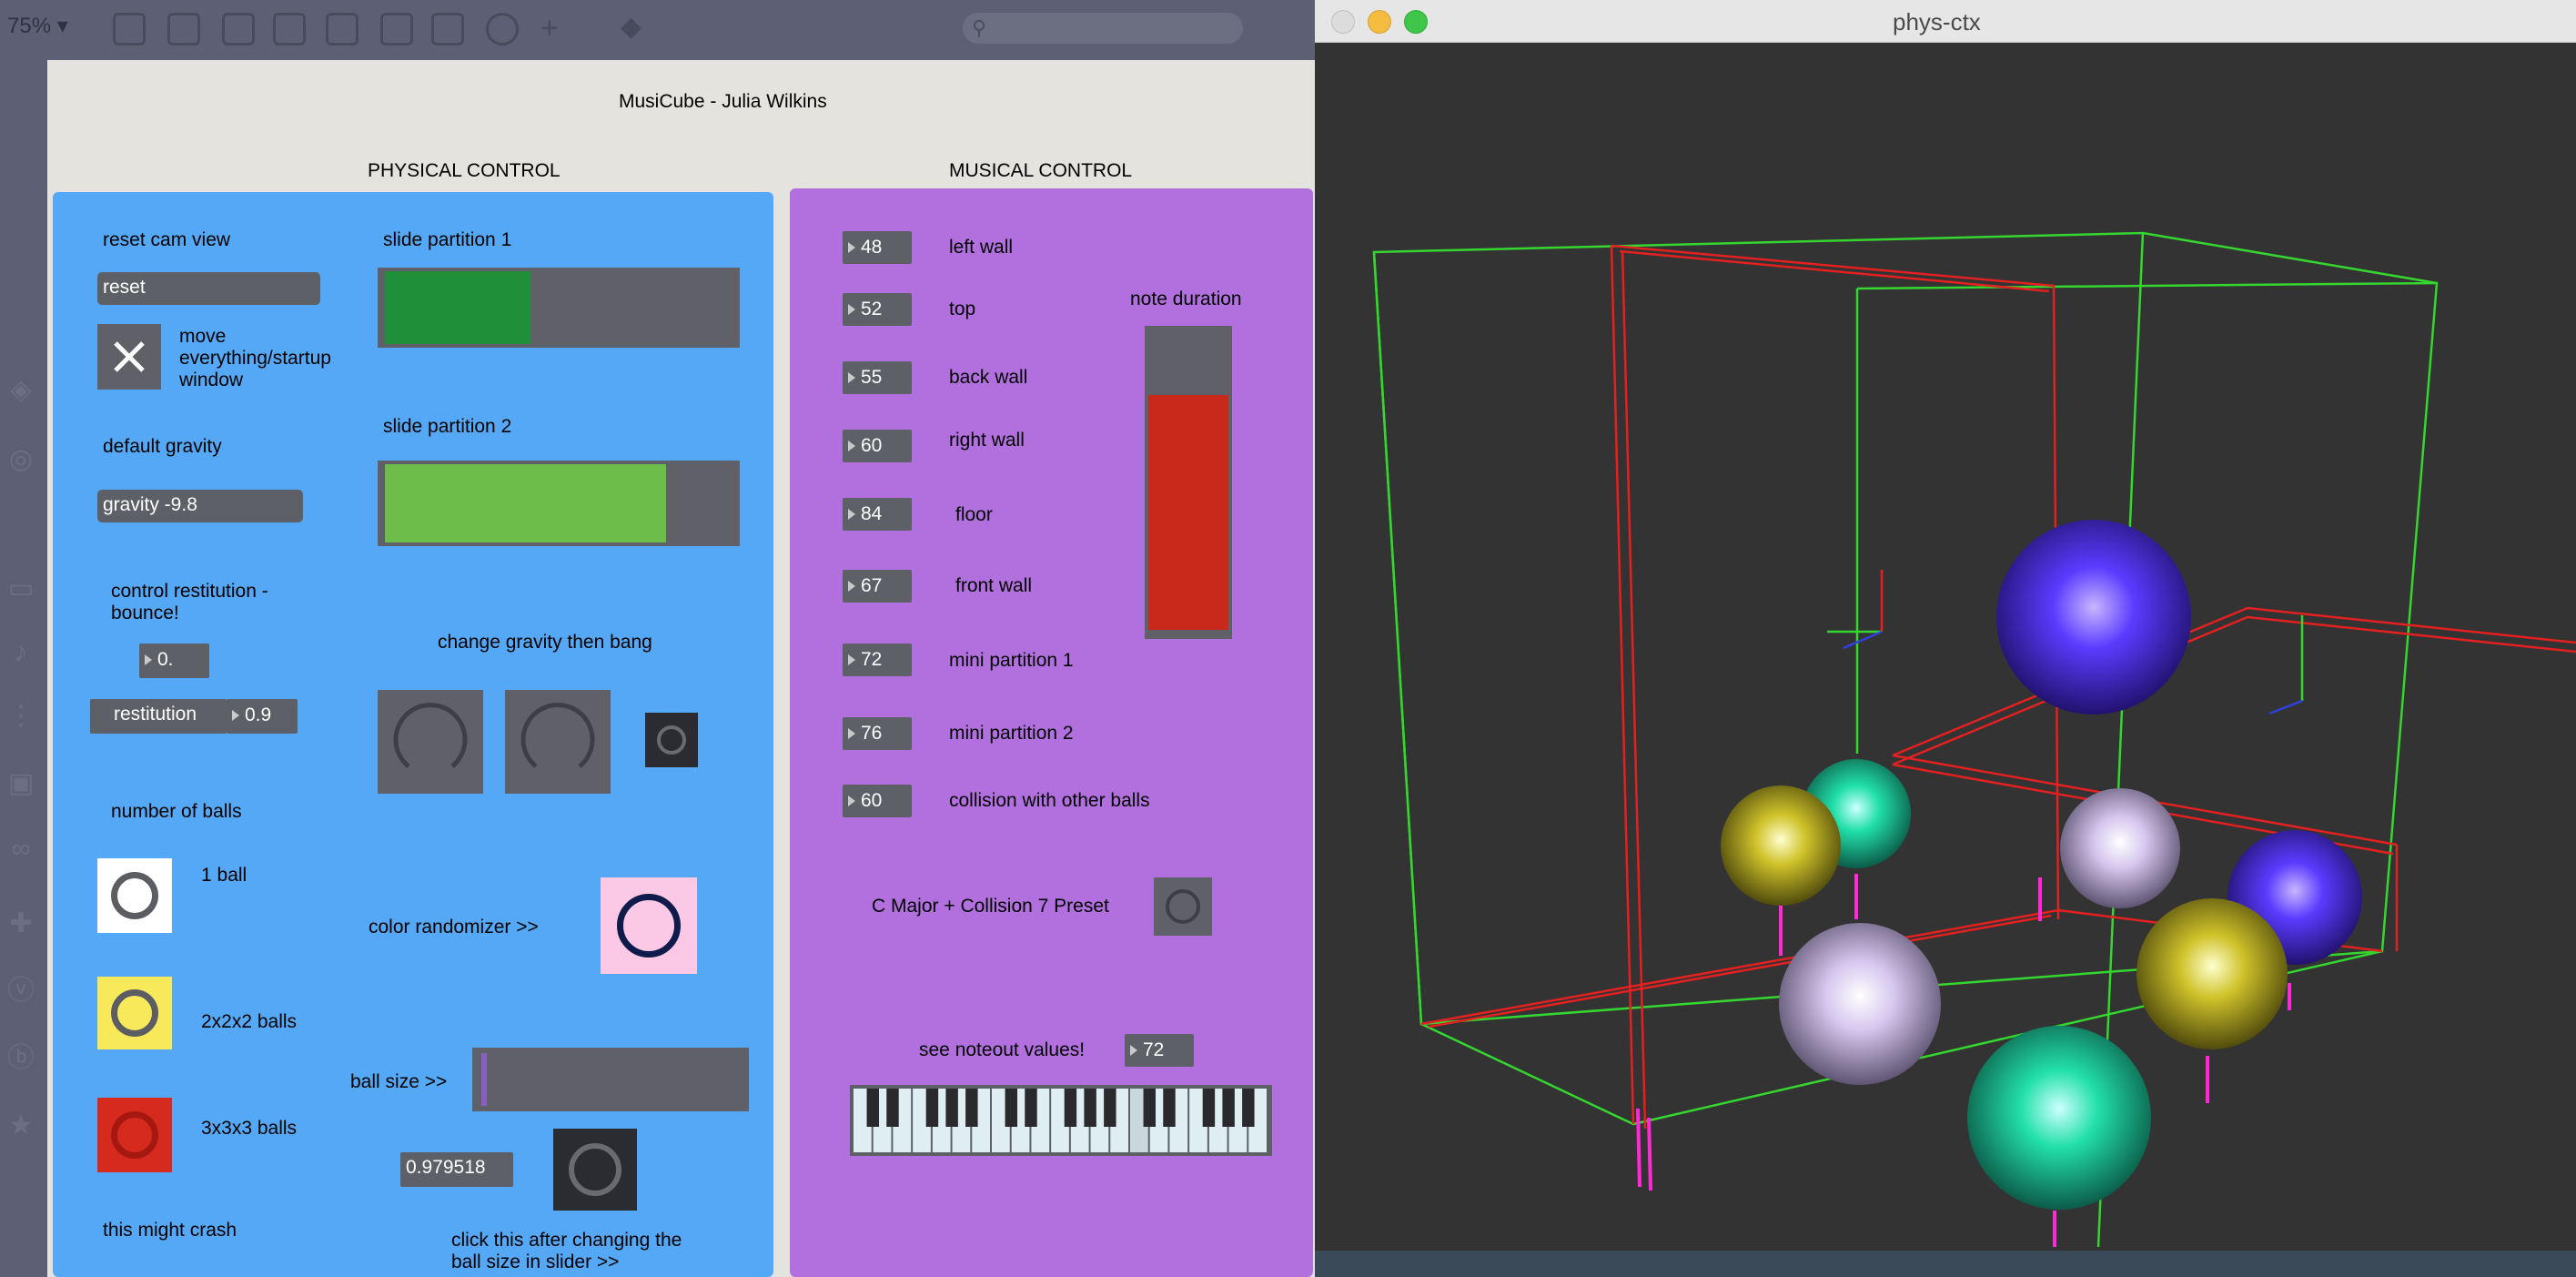  I want to click on slider-icon, so click(396, 30).